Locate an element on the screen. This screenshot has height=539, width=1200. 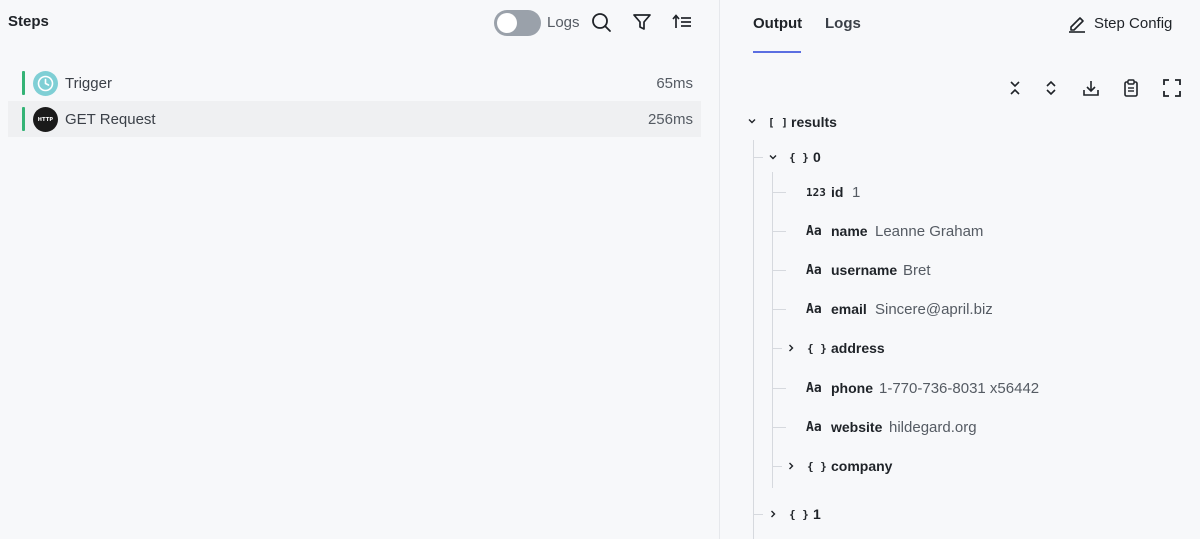
tree-key-results: results is located at coordinates (814, 122).